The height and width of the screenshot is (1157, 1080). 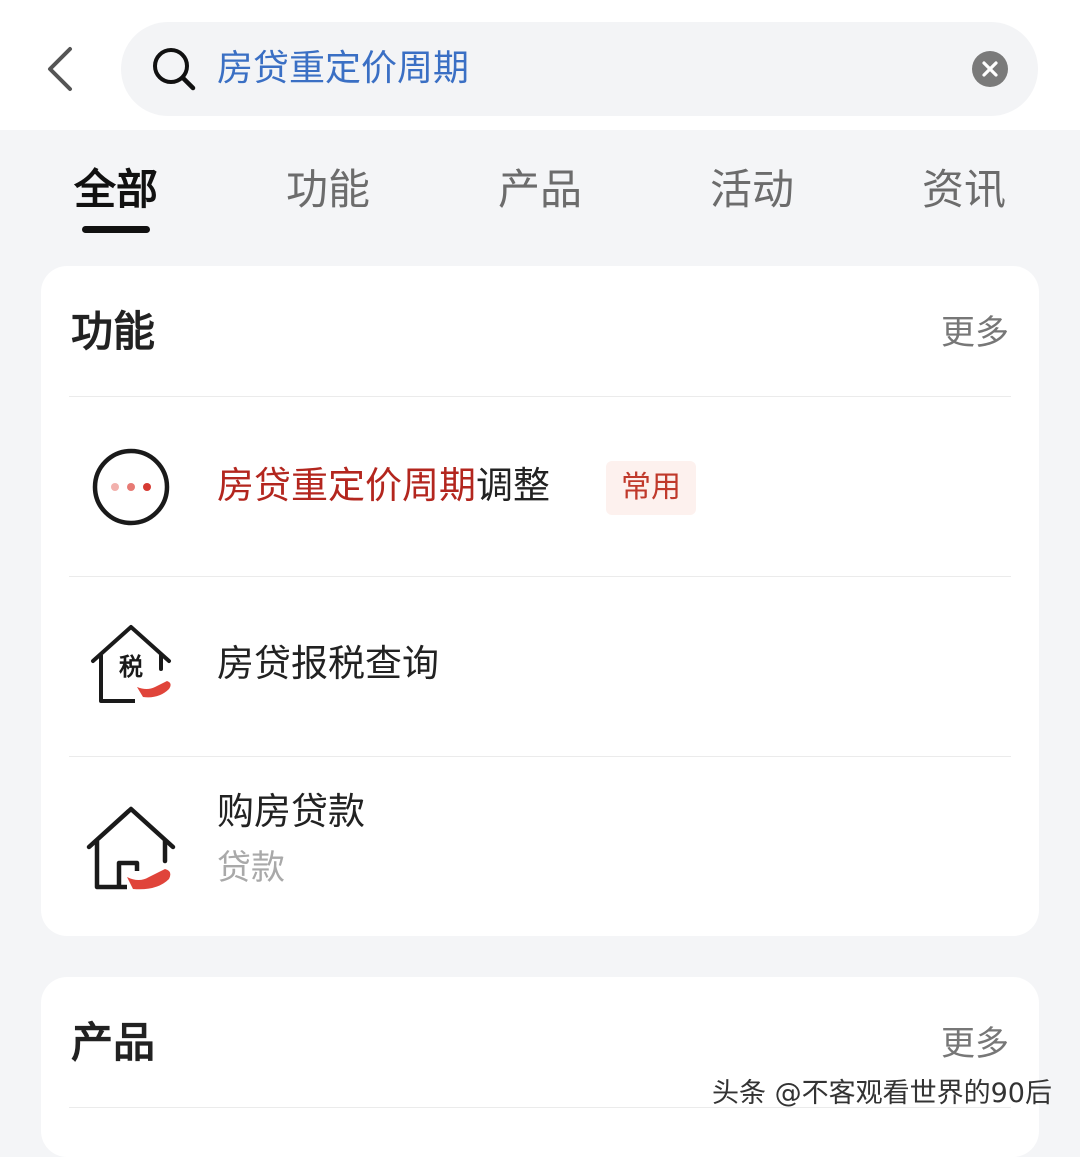 What do you see at coordinates (540, 1067) in the screenshot?
I see `products-card: 产品 更多` at bounding box center [540, 1067].